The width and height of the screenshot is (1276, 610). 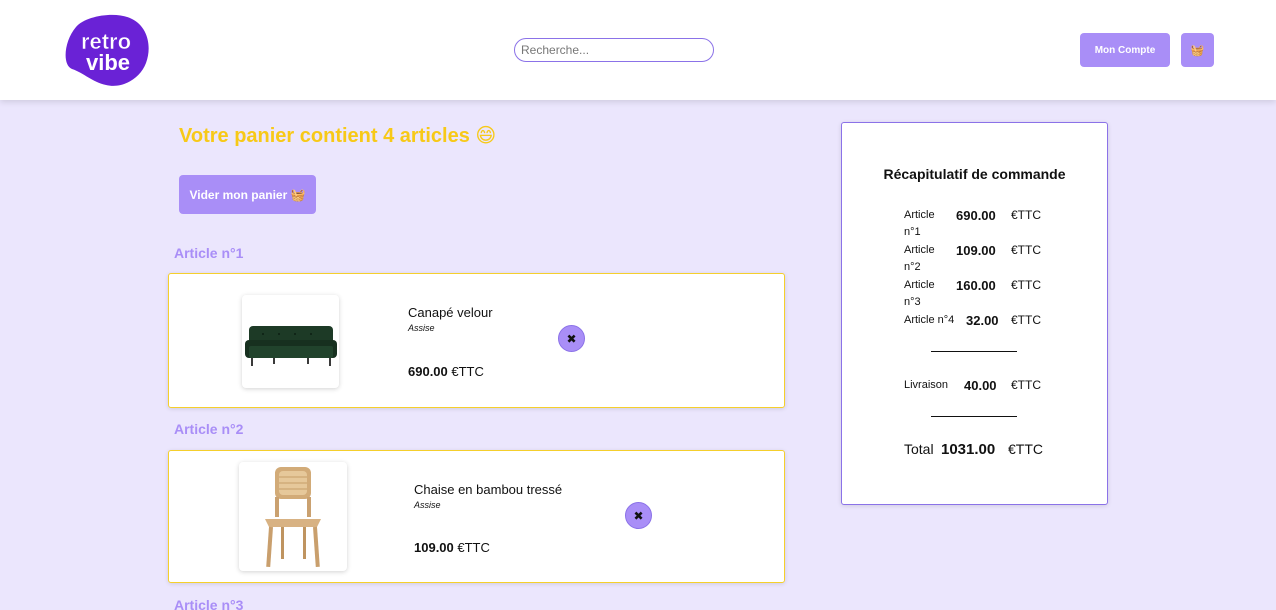 What do you see at coordinates (428, 371) in the screenshot?
I see `item-price-value: 690.00` at bounding box center [428, 371].